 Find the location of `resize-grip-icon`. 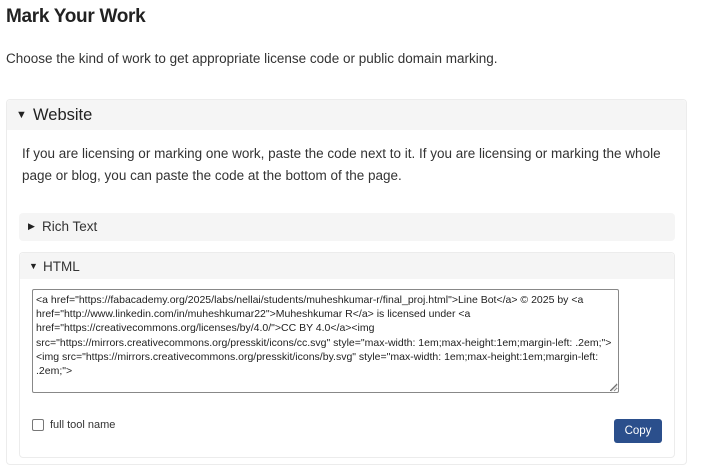

resize-grip-icon is located at coordinates (614, 388).